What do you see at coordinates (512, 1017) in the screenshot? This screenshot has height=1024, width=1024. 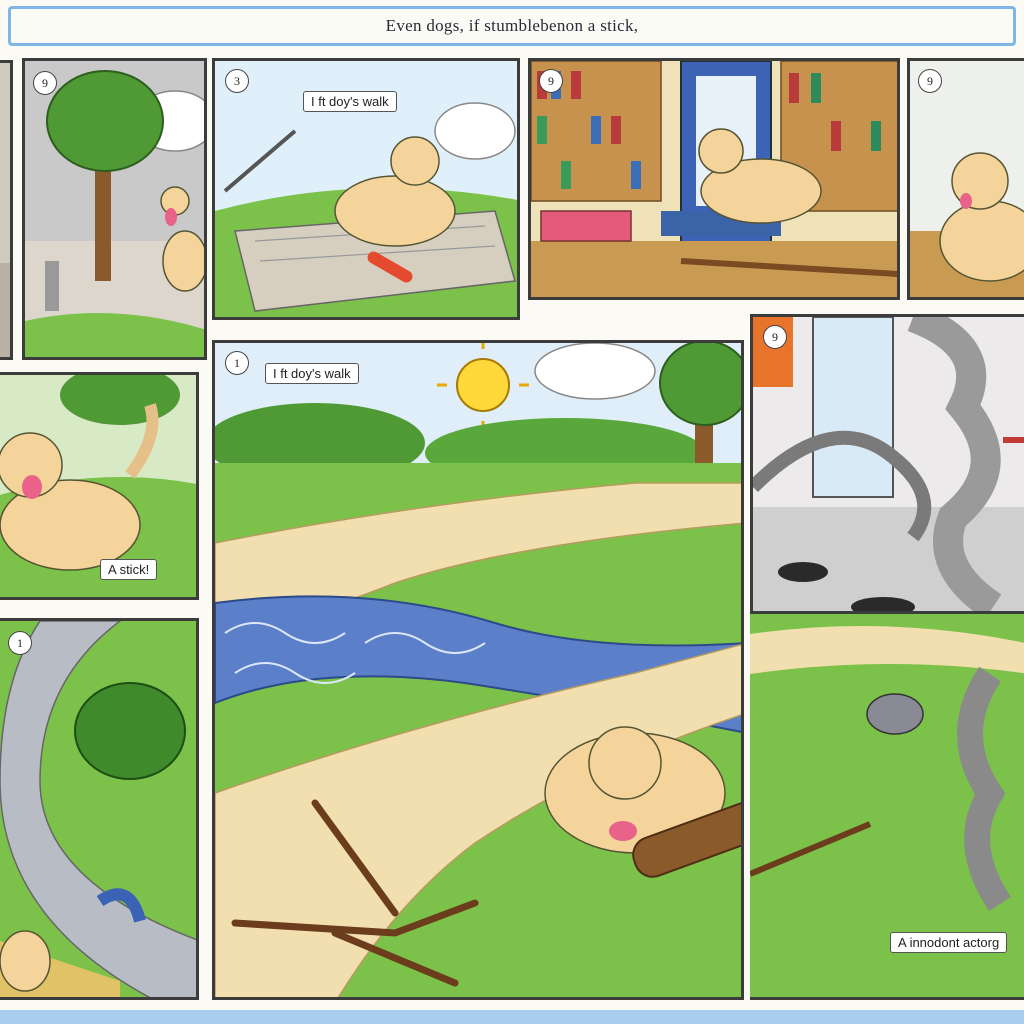 I see `bottom-border` at bounding box center [512, 1017].